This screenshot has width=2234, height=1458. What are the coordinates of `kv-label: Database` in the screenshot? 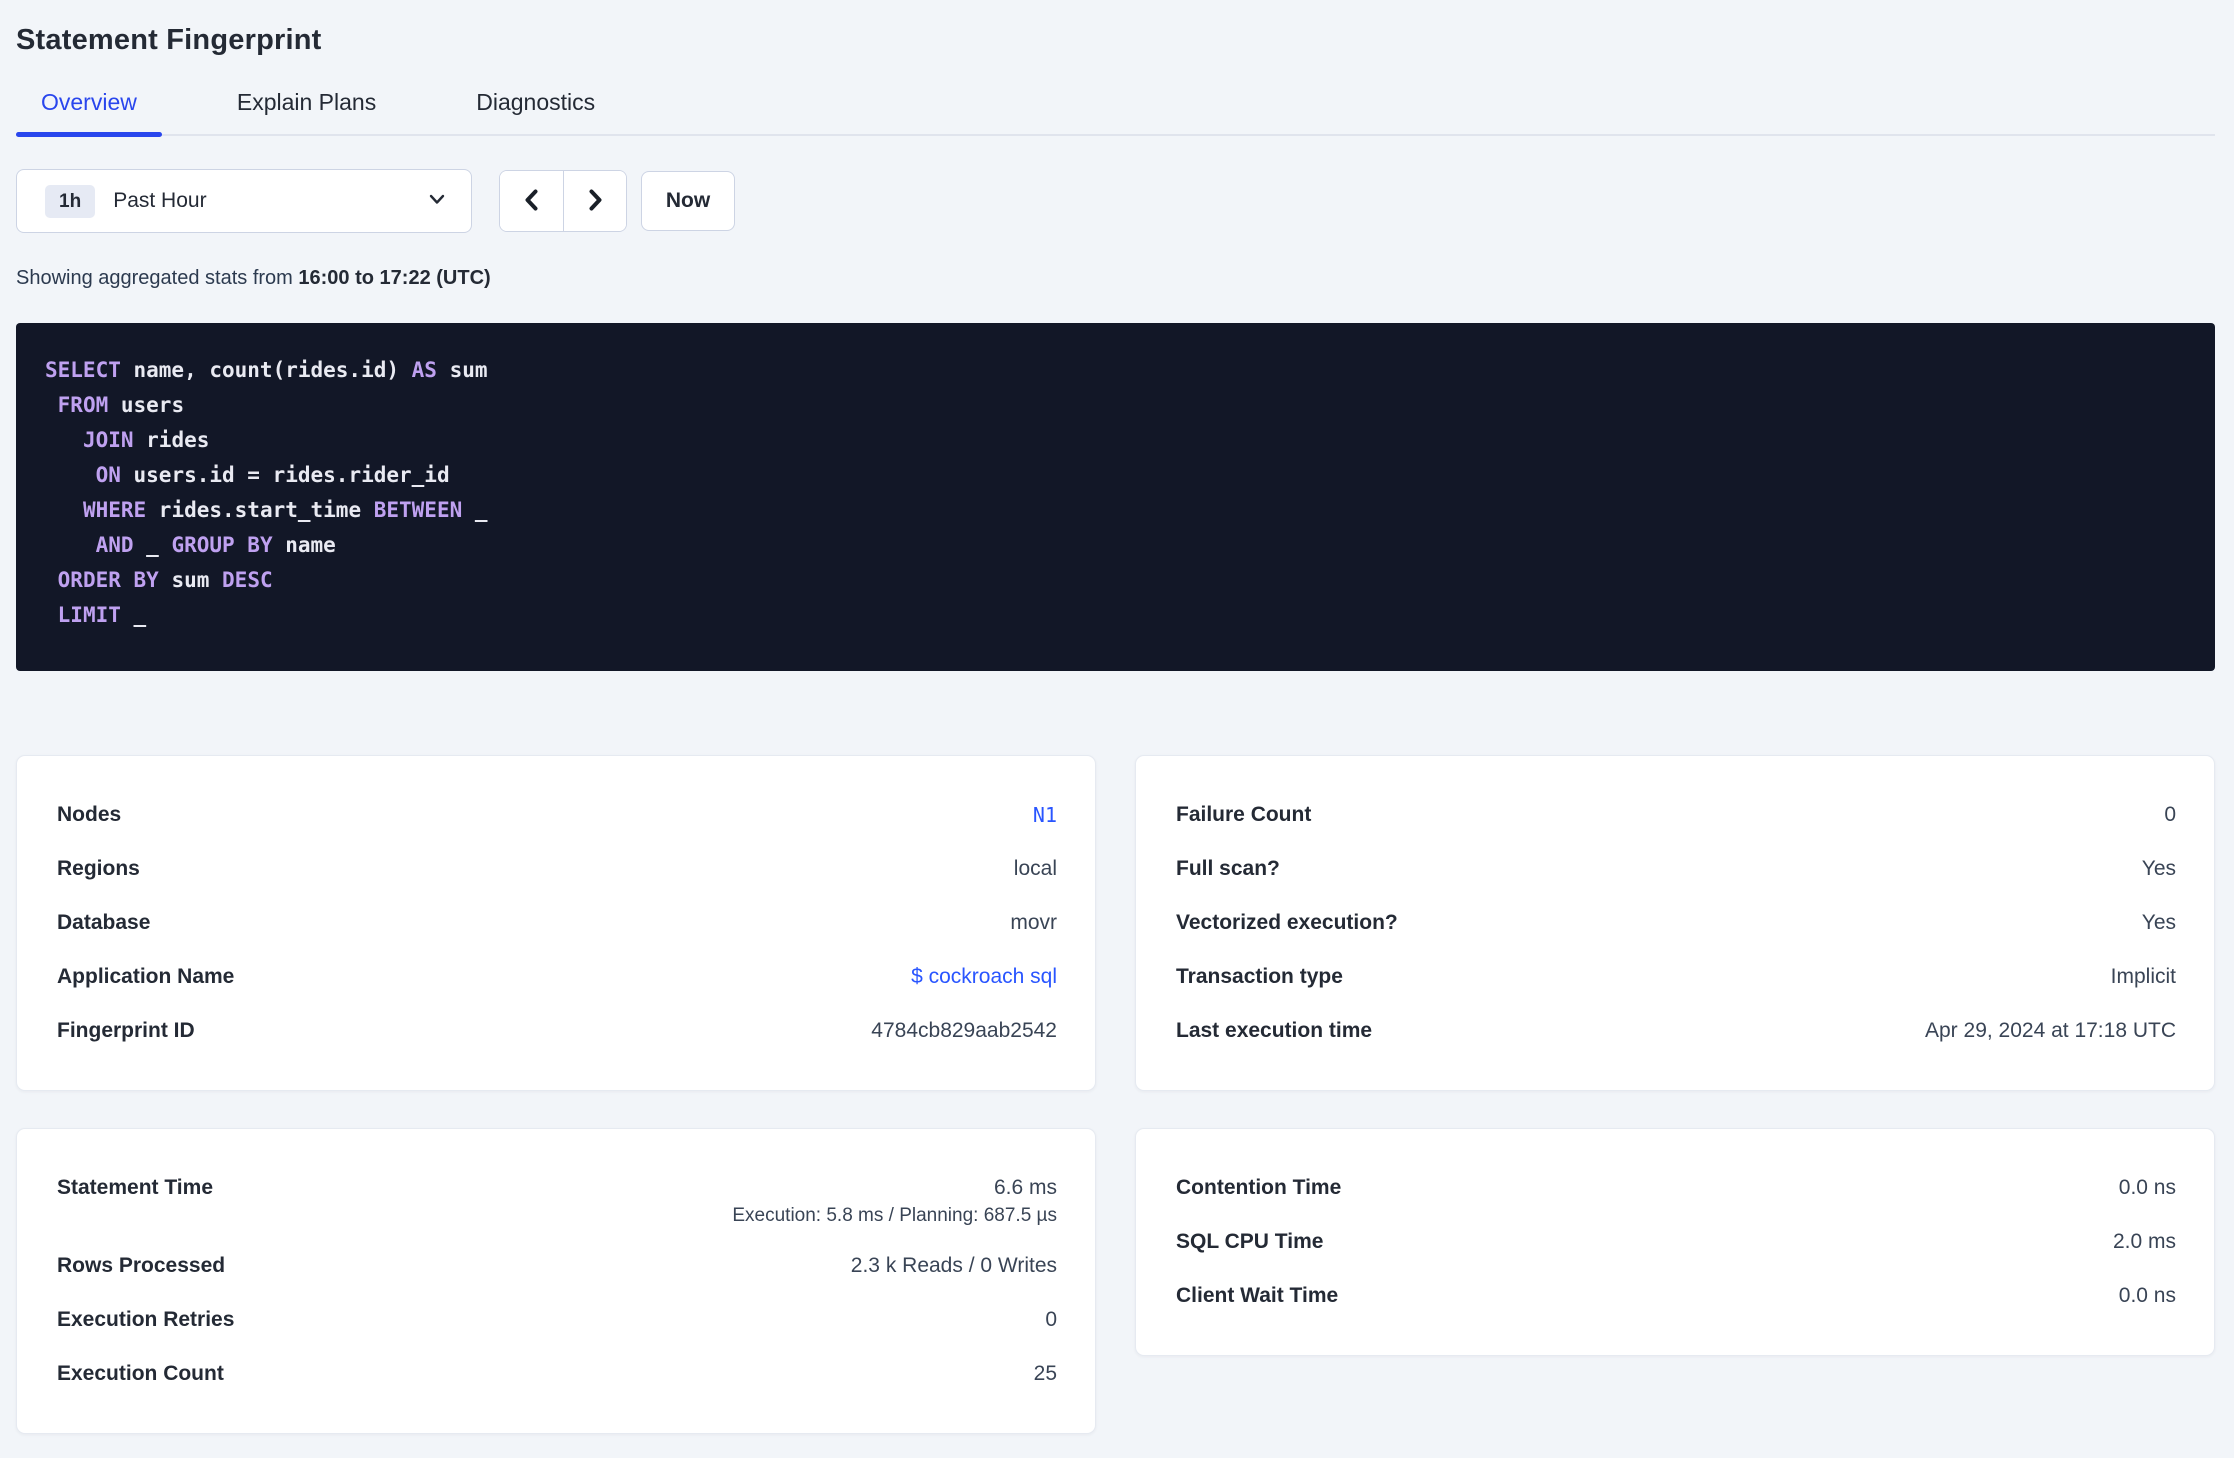 It's located at (104, 922).